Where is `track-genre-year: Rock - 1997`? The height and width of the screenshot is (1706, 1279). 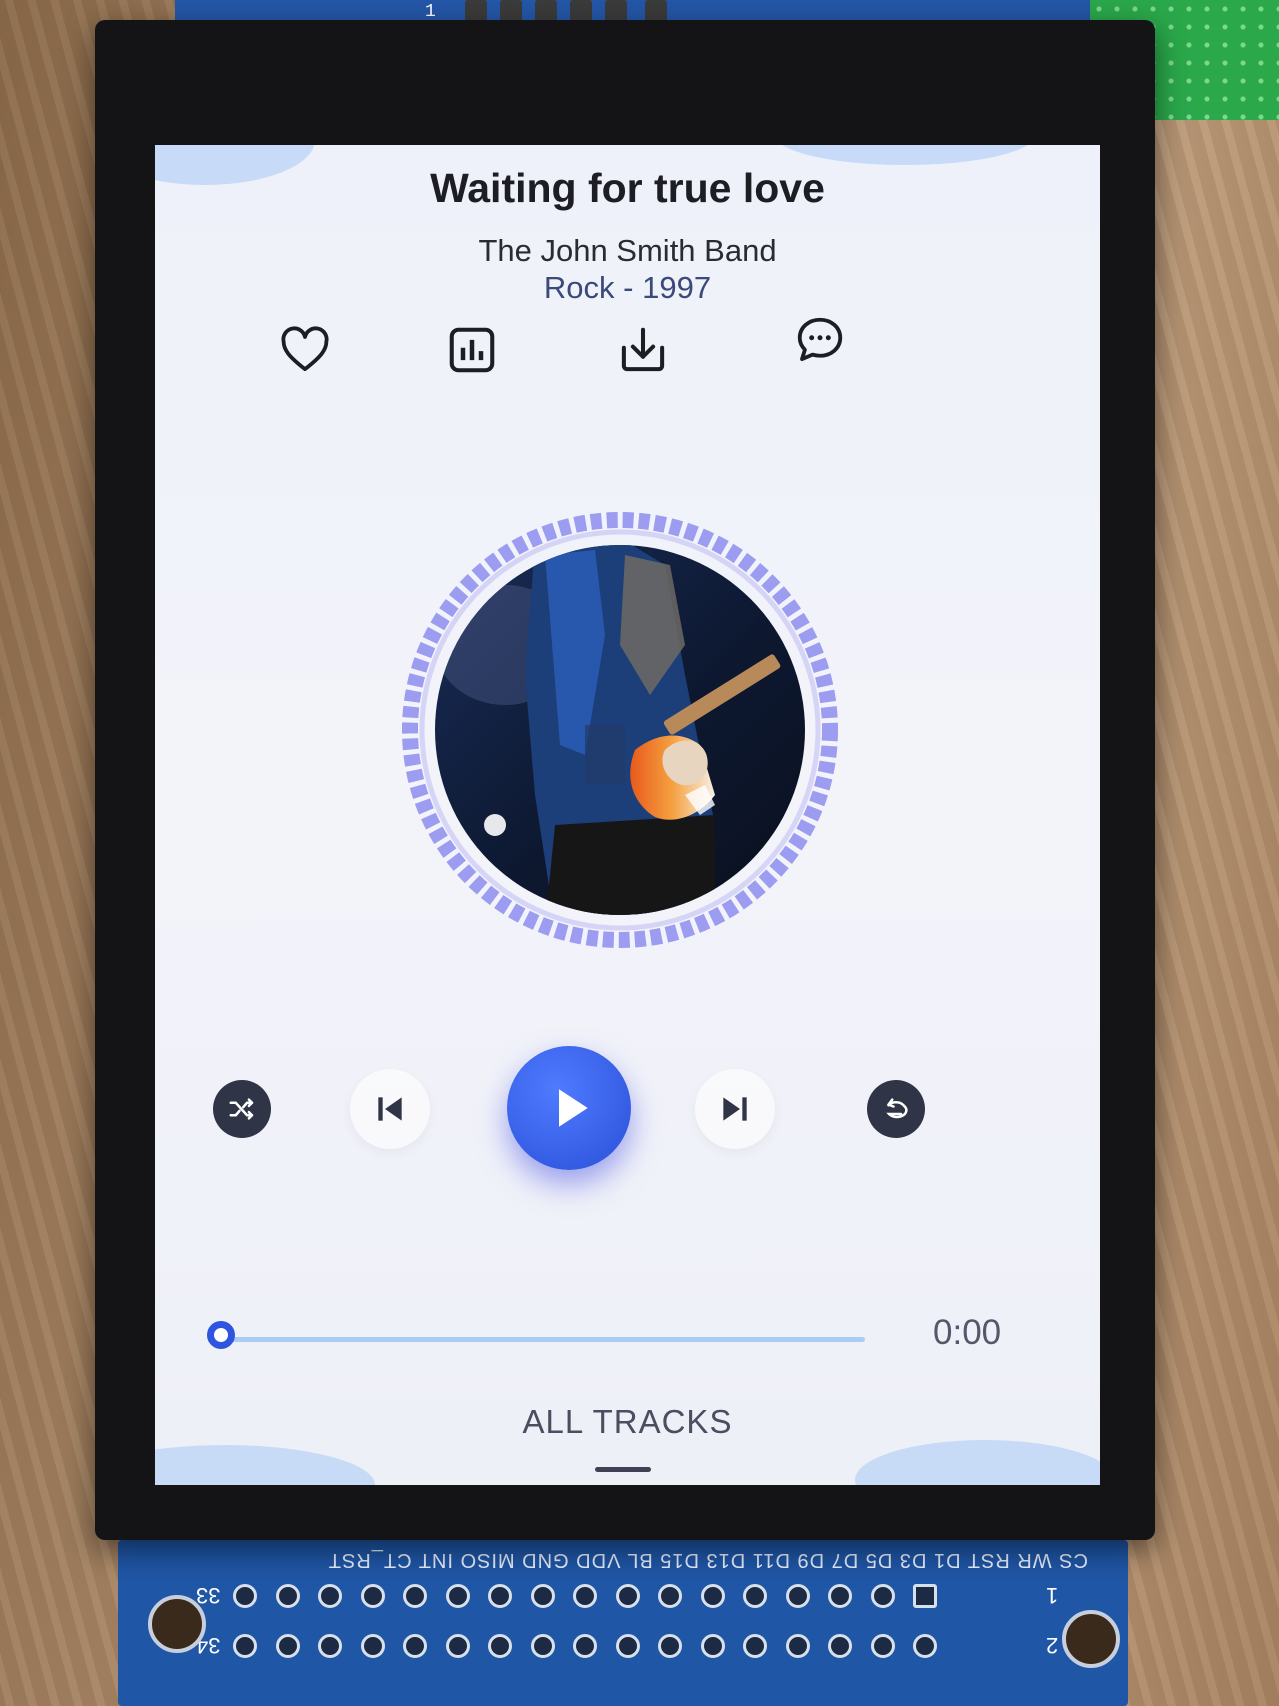 track-genre-year: Rock - 1997 is located at coordinates (627, 287).